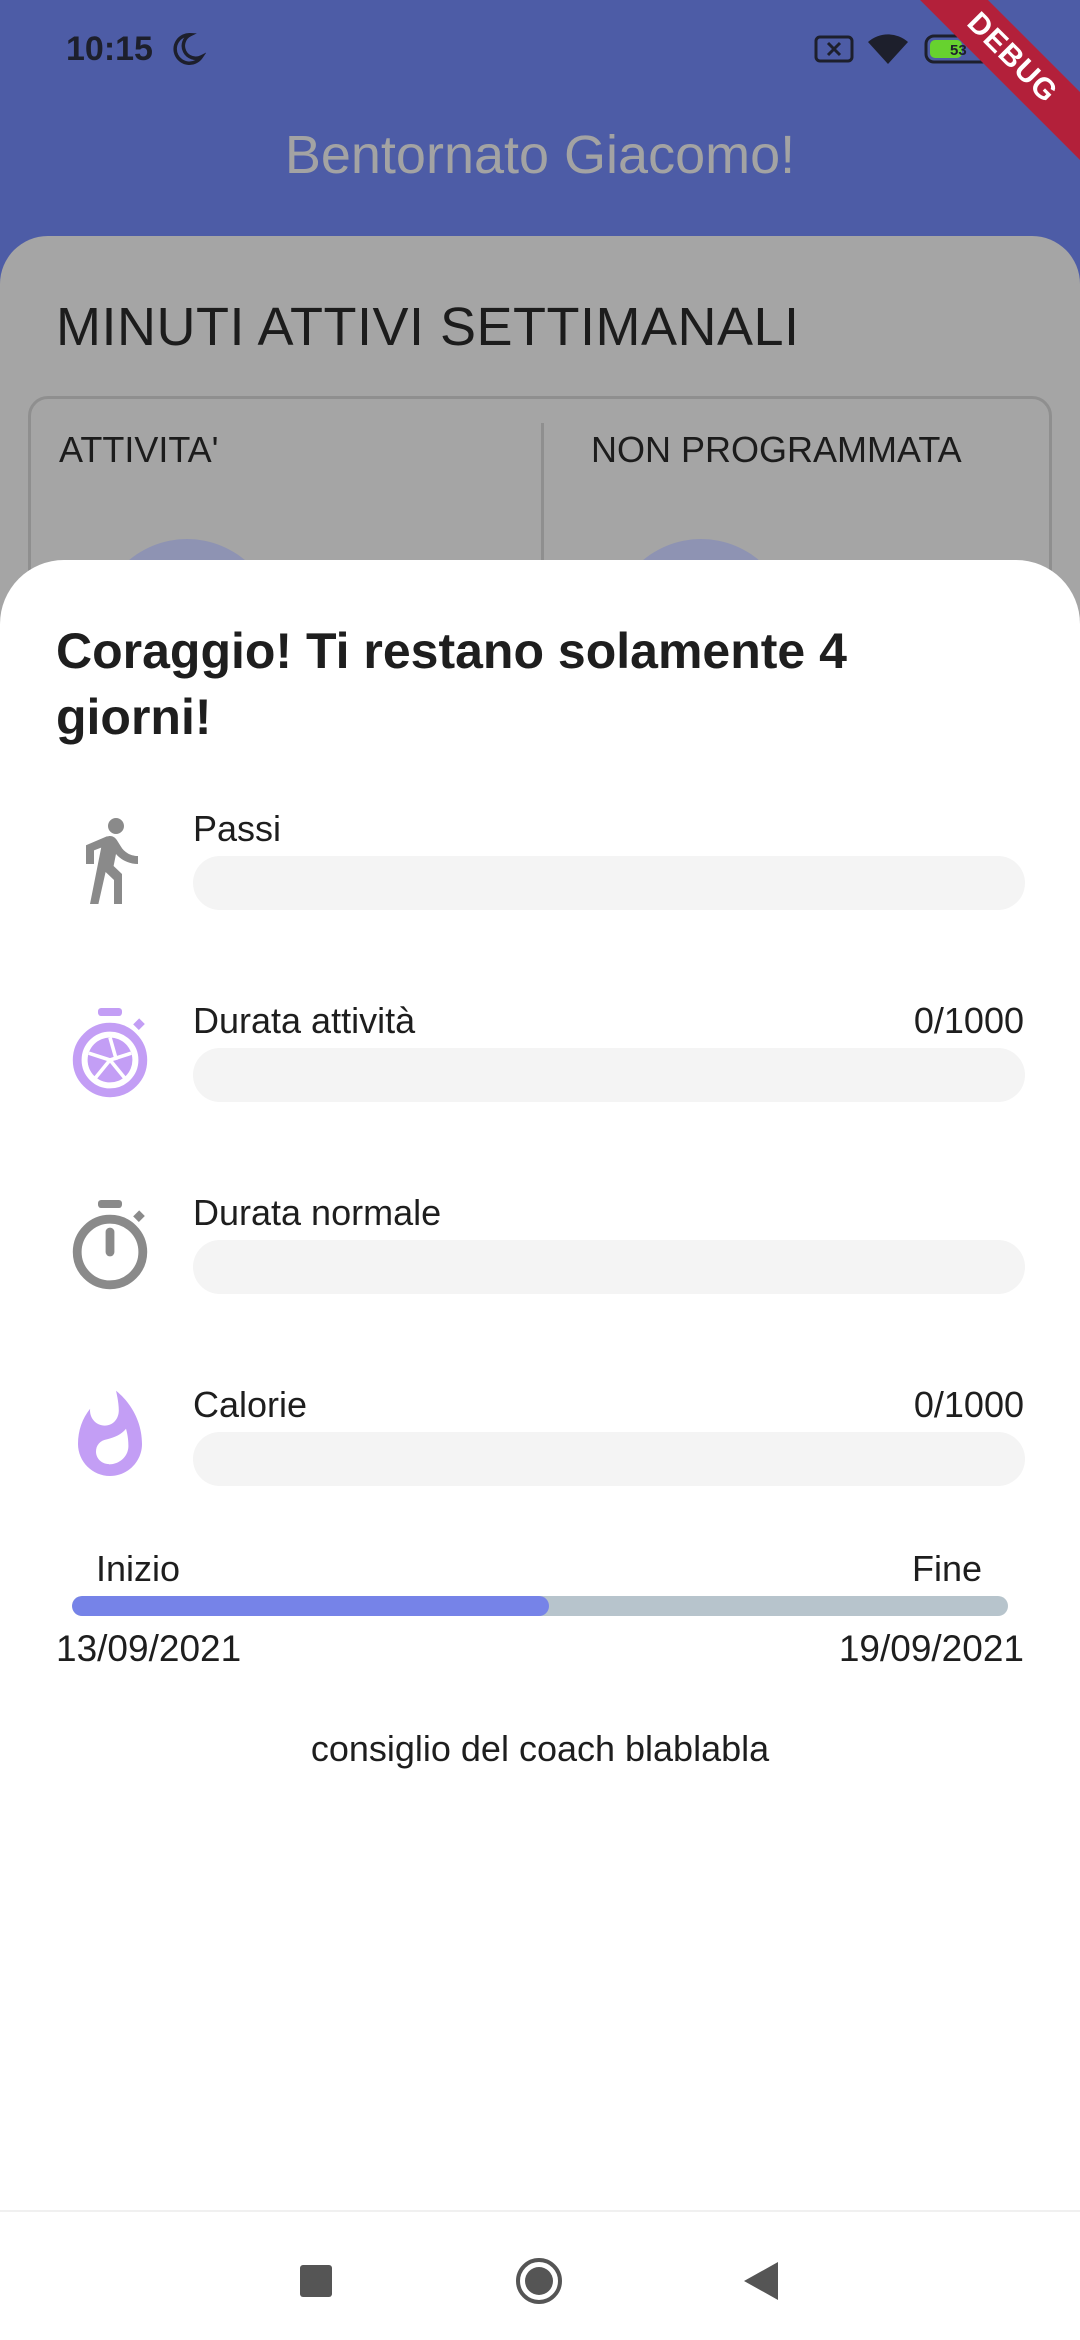 Image resolution: width=1080 pixels, height=2340 pixels. Describe the element at coordinates (888, 49) in the screenshot. I see `wifi-icon` at that location.